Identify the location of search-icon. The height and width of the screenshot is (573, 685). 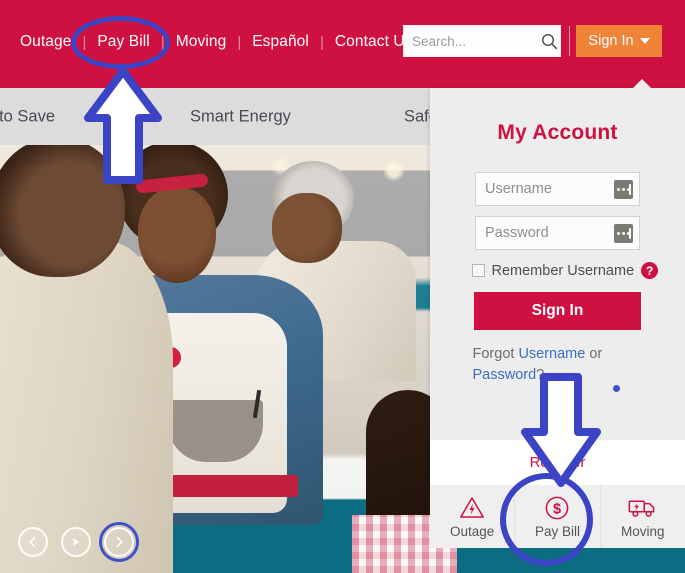
(549, 41).